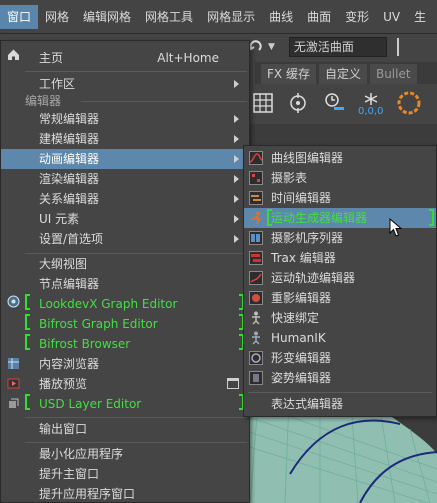 The height and width of the screenshot is (503, 437). What do you see at coordinates (340, 258) in the screenshot?
I see `submenu-item-trax-editor: Trax 编辑器` at bounding box center [340, 258].